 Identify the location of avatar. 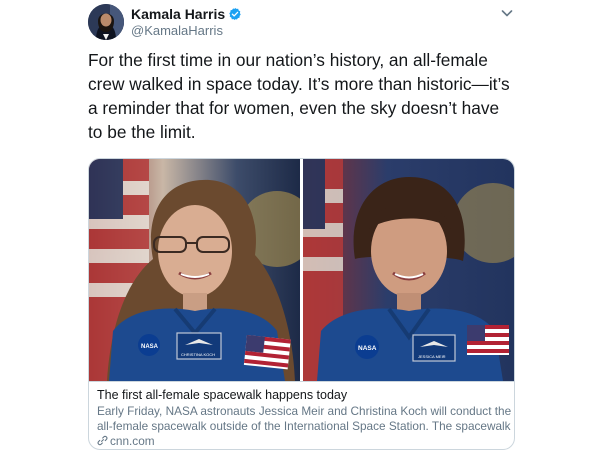
(106, 22).